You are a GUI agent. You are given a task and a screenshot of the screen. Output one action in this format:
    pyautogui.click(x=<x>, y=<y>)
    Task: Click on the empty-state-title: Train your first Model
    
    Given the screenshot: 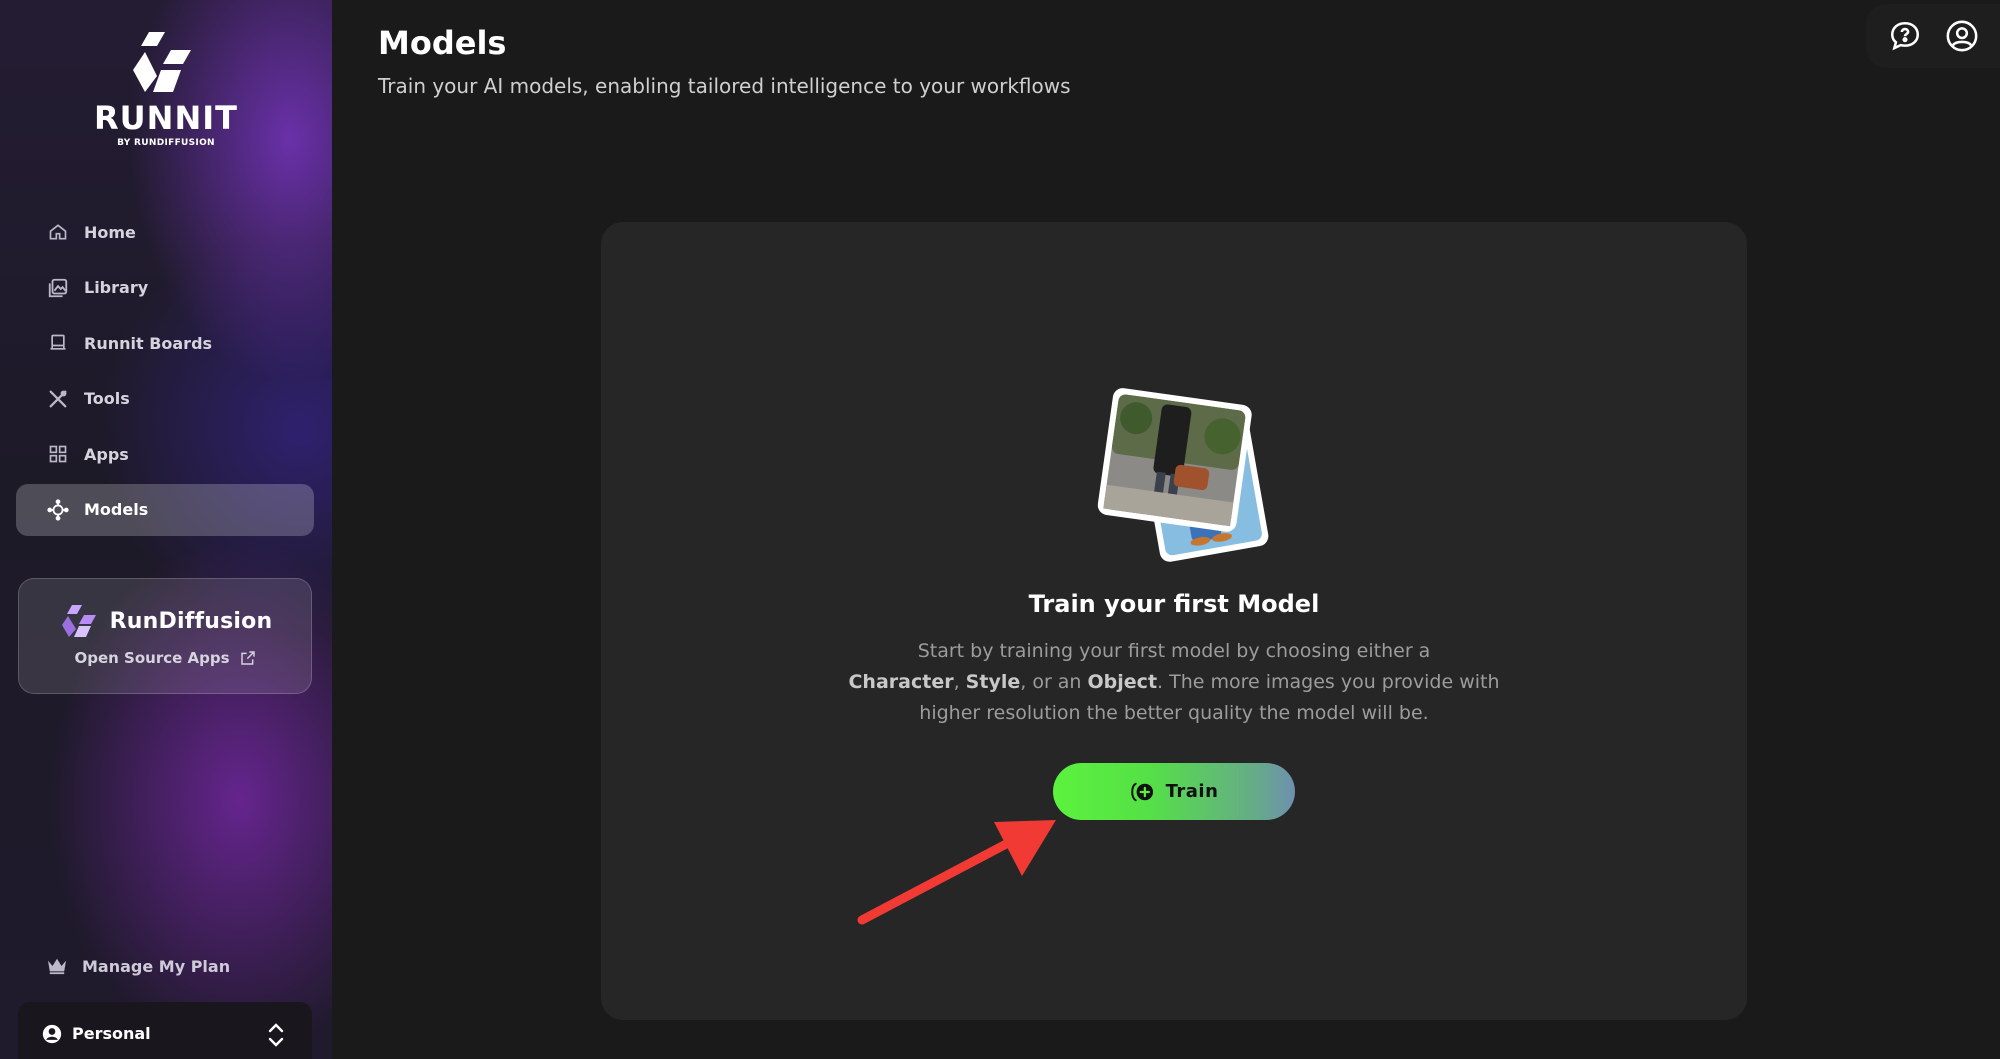 What is the action you would take?
    pyautogui.click(x=1174, y=604)
    